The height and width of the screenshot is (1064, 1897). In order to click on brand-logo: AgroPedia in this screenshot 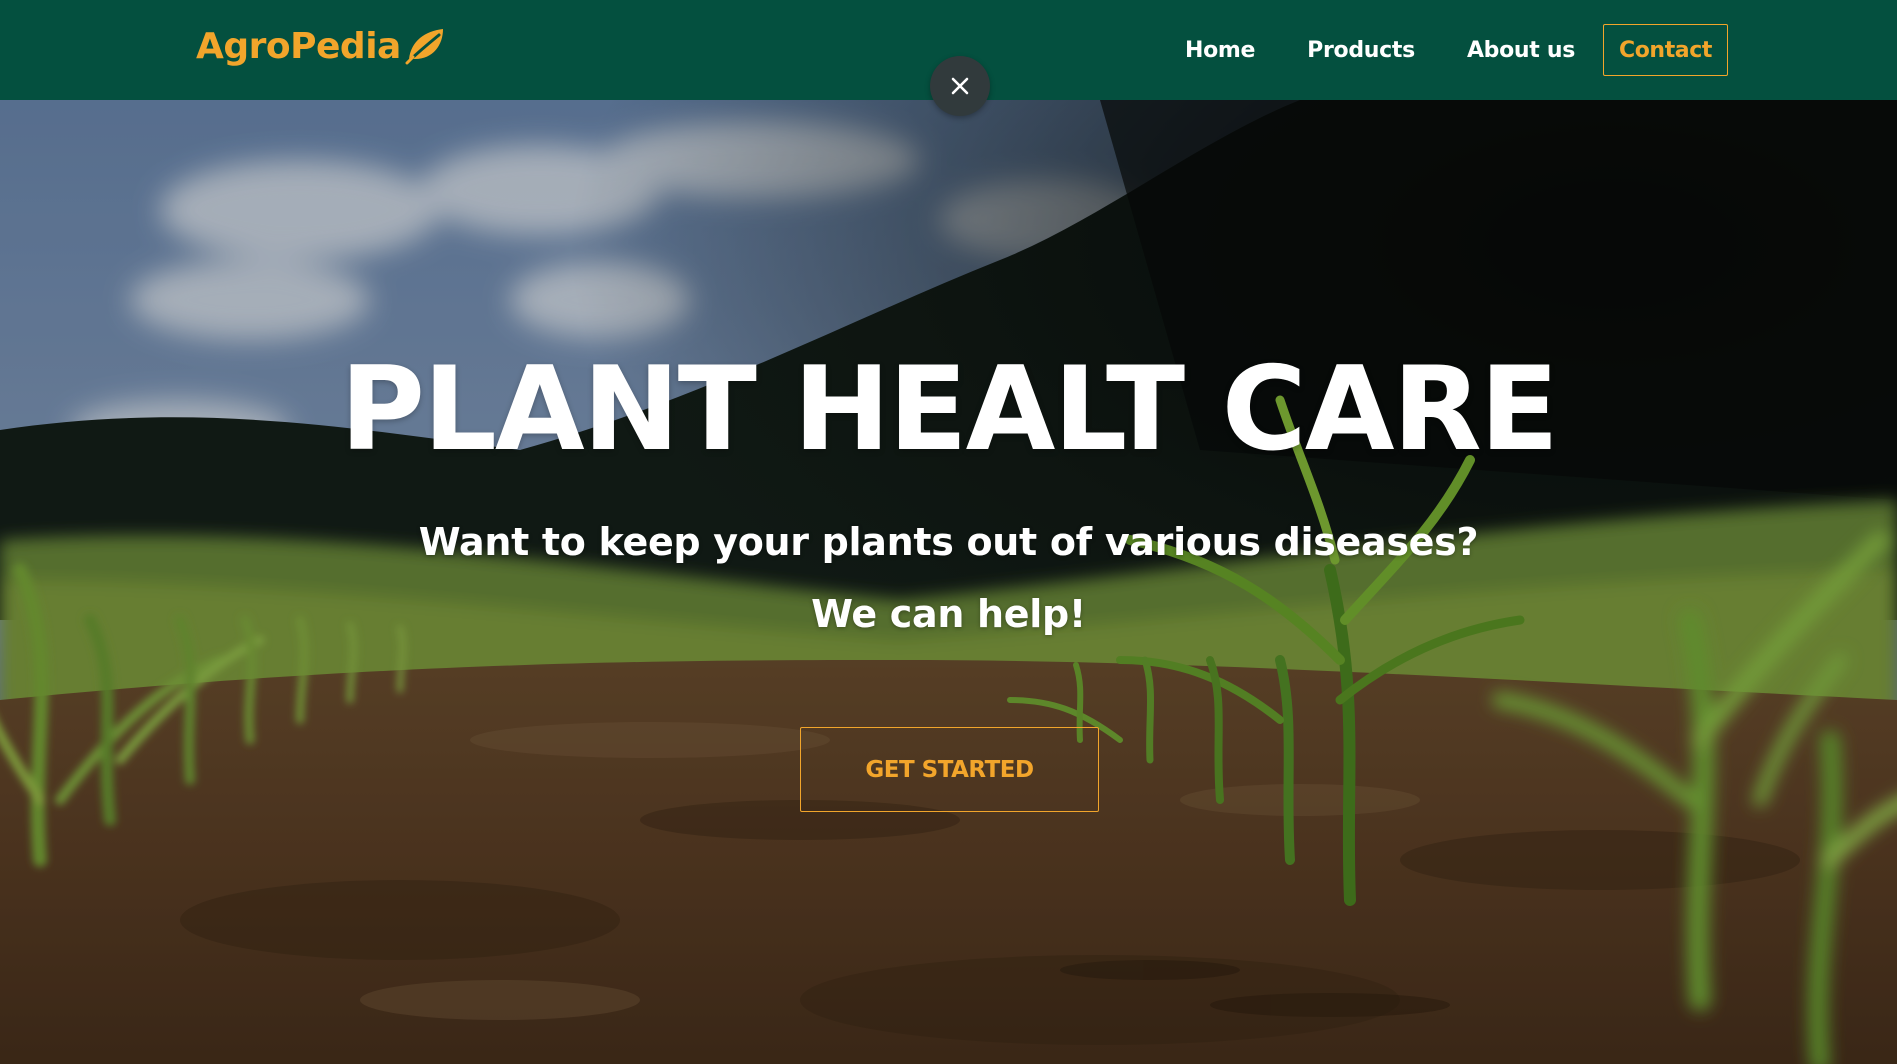, I will do `click(321, 46)`.